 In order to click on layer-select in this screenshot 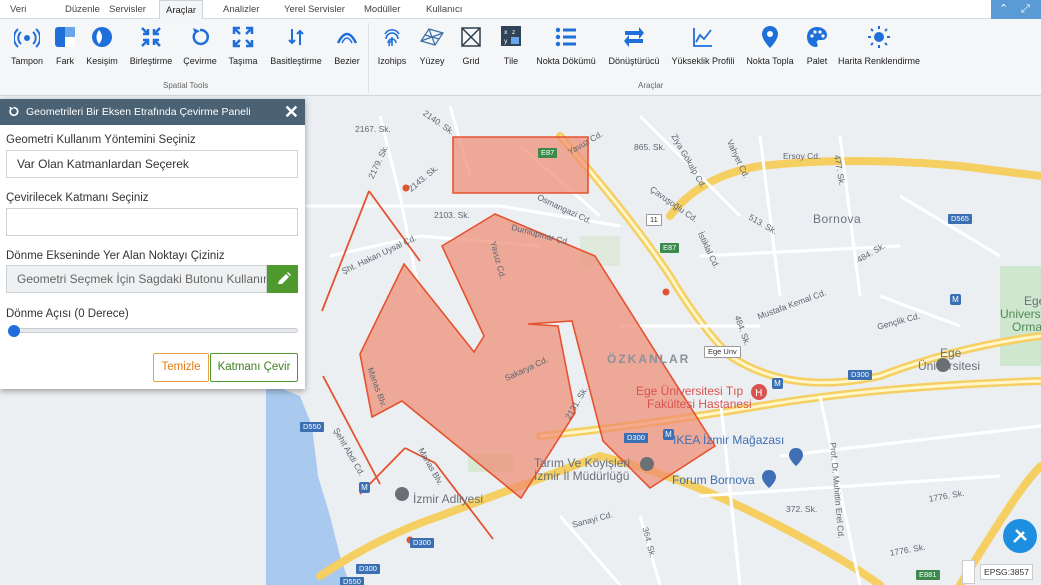, I will do `click(152, 222)`.